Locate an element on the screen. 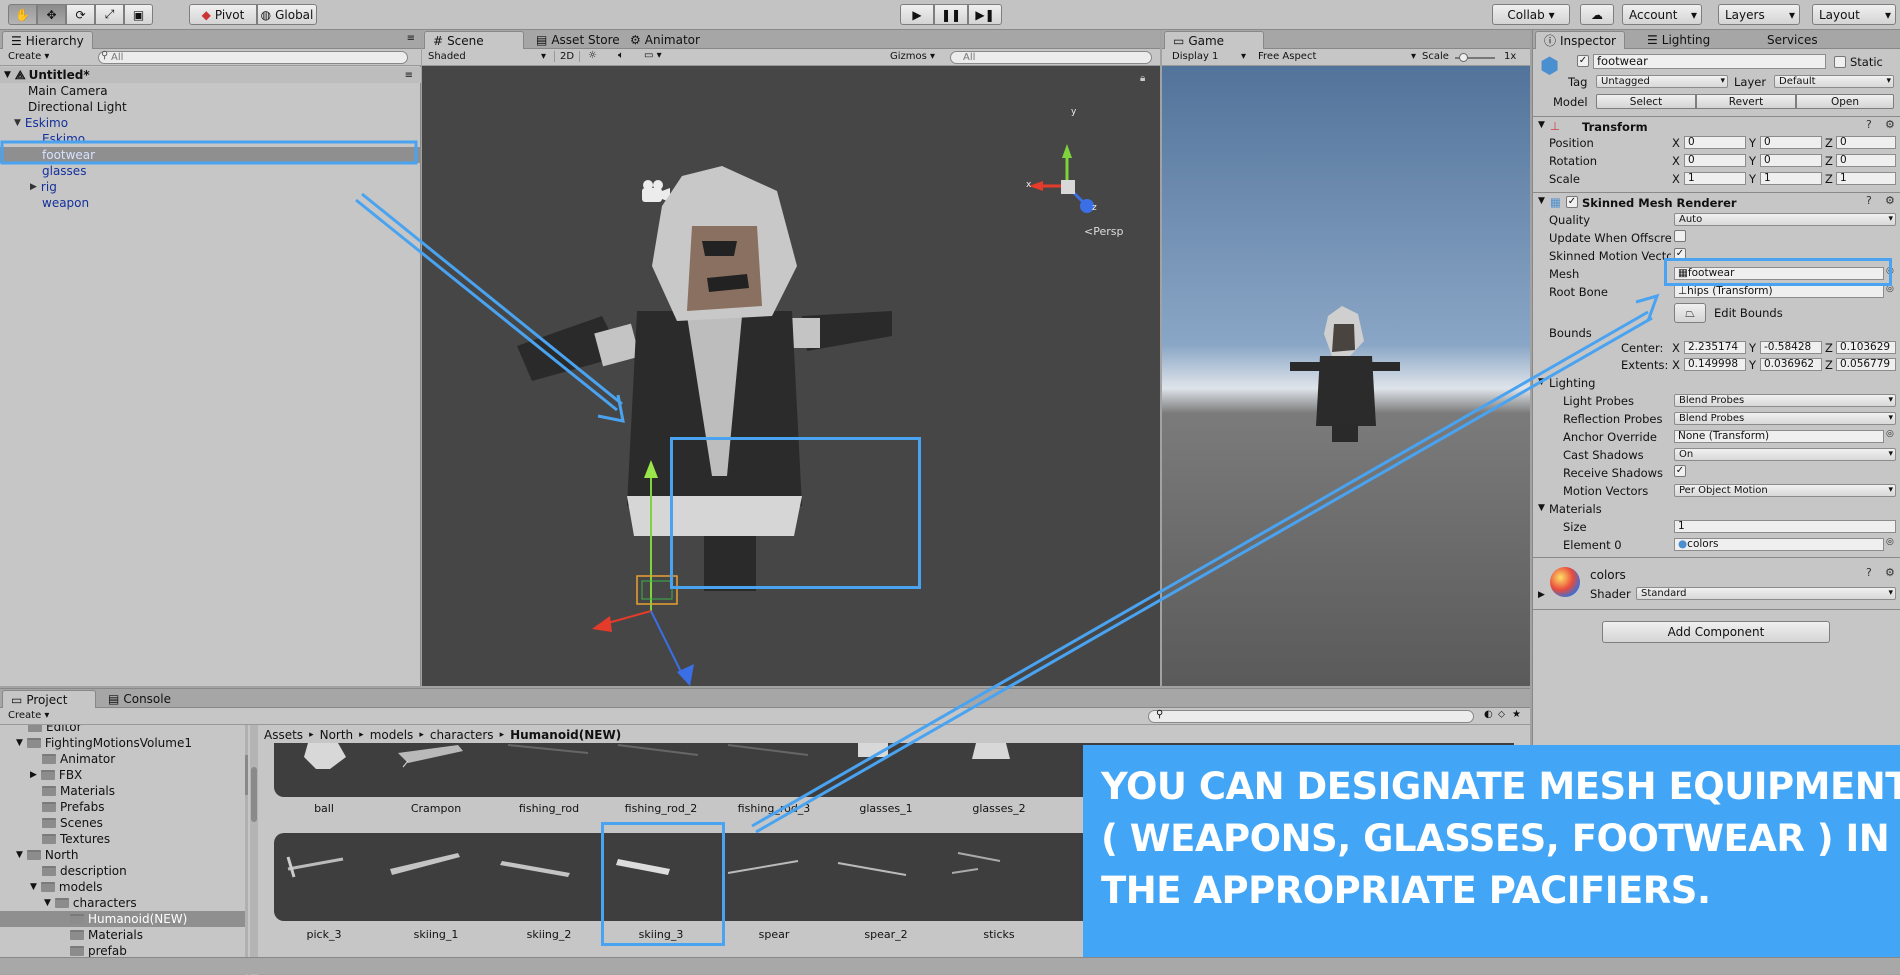 This screenshot has height=975, width=1900. asset-fishing-rod-2: fishing_rod_2 is located at coordinates (661, 808).